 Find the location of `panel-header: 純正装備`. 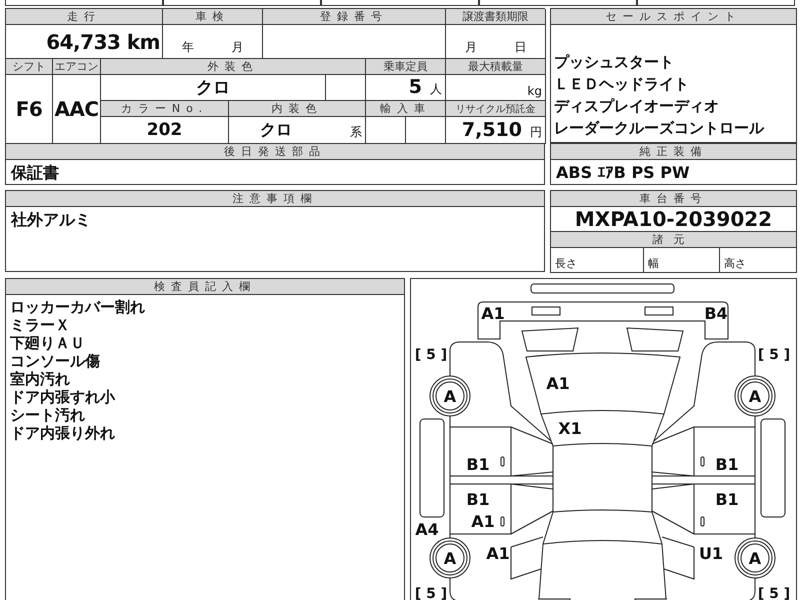

panel-header: 純正装備 is located at coordinates (673, 152).